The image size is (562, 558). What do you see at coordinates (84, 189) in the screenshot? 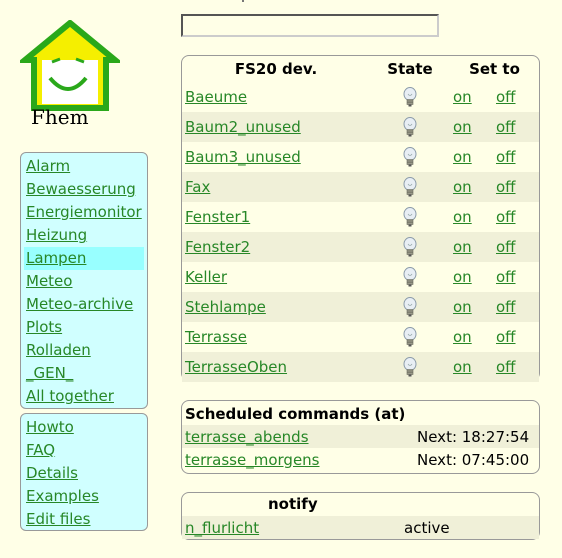
I see `menu-item-room: Bewaesserung` at bounding box center [84, 189].